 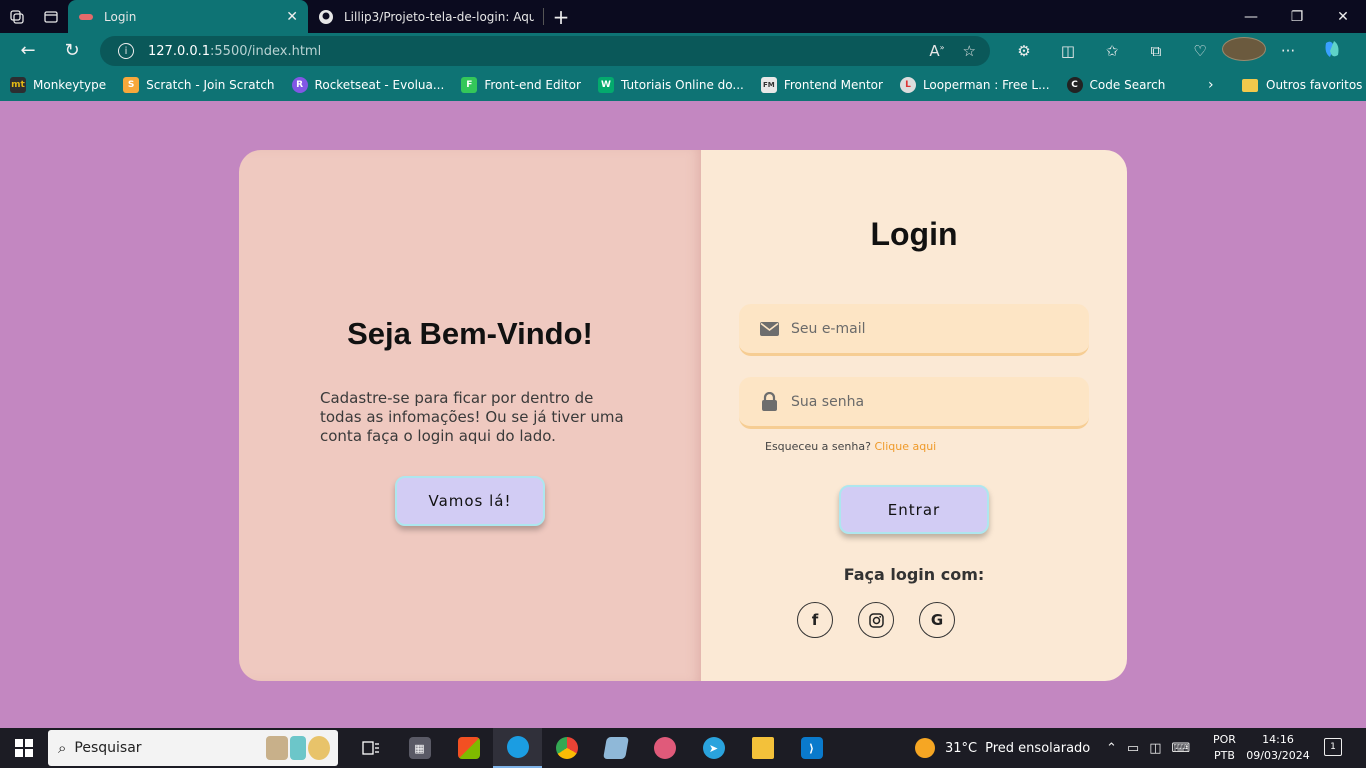 I want to click on code-search-icon: C, so click(x=1074, y=85).